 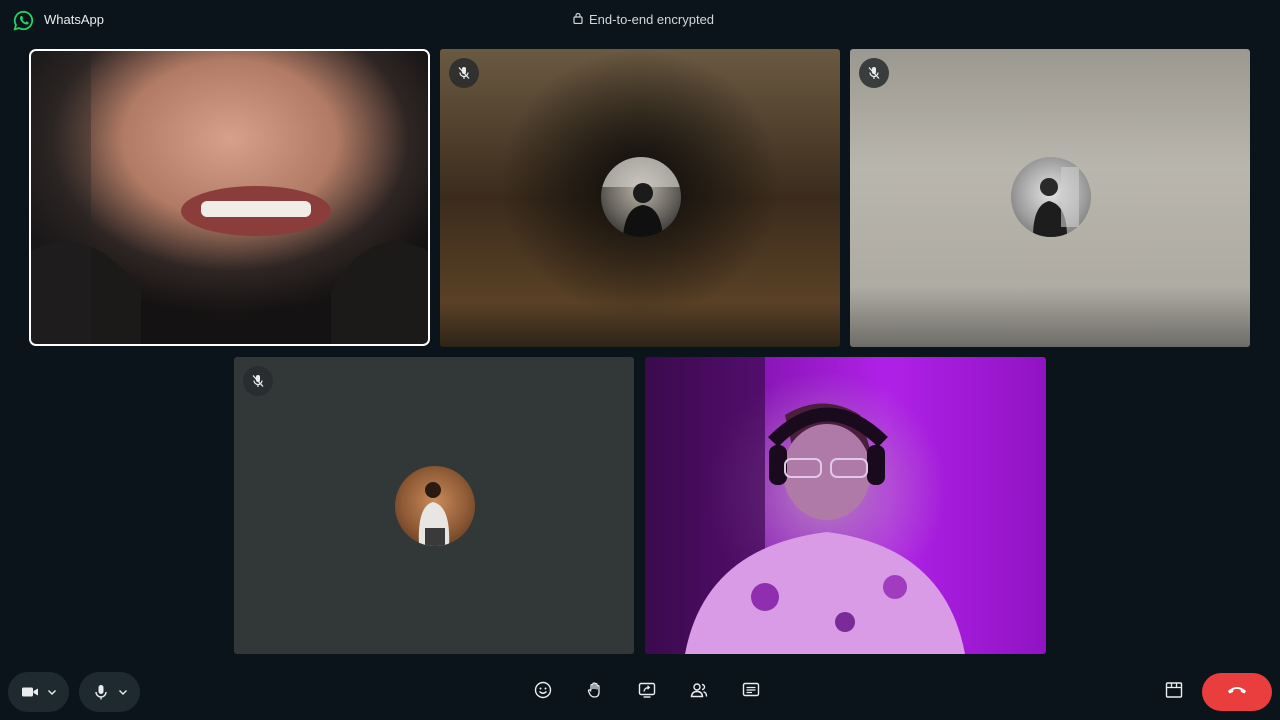 What do you see at coordinates (30, 692) in the screenshot?
I see `camera-icon` at bounding box center [30, 692].